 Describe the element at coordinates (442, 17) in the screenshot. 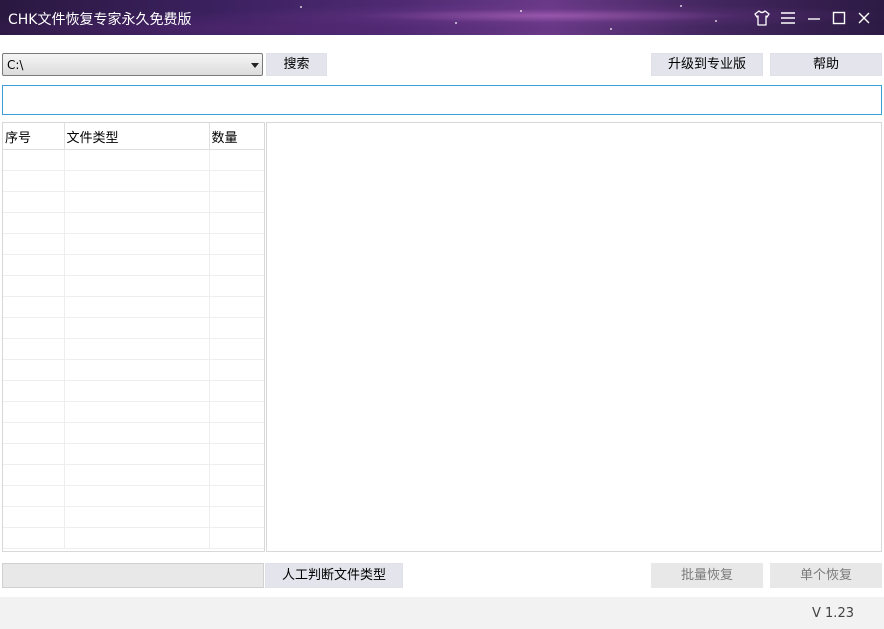

I see `title-bar: CHK文件恢复专家永久免费版` at that location.